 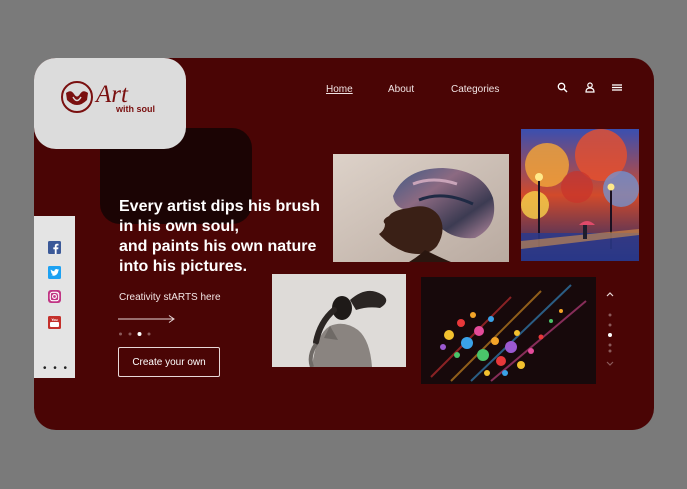 I want to click on more-social-icon: • • •, so click(x=56, y=369).